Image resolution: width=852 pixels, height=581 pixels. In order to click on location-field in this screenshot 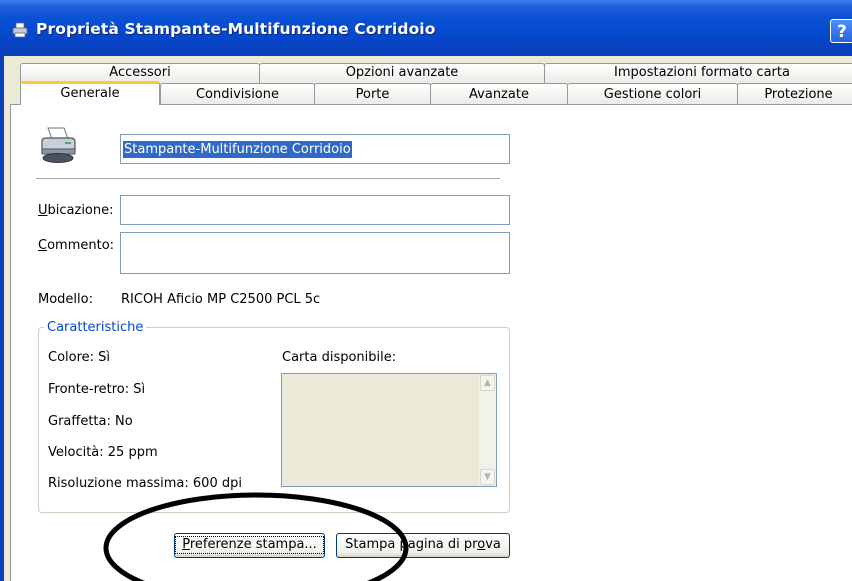, I will do `click(315, 210)`.